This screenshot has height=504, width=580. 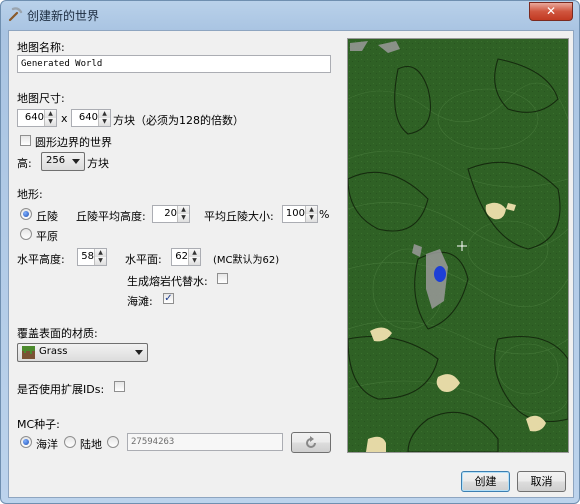 I want to click on world-height-select: 256, so click(x=63, y=161).